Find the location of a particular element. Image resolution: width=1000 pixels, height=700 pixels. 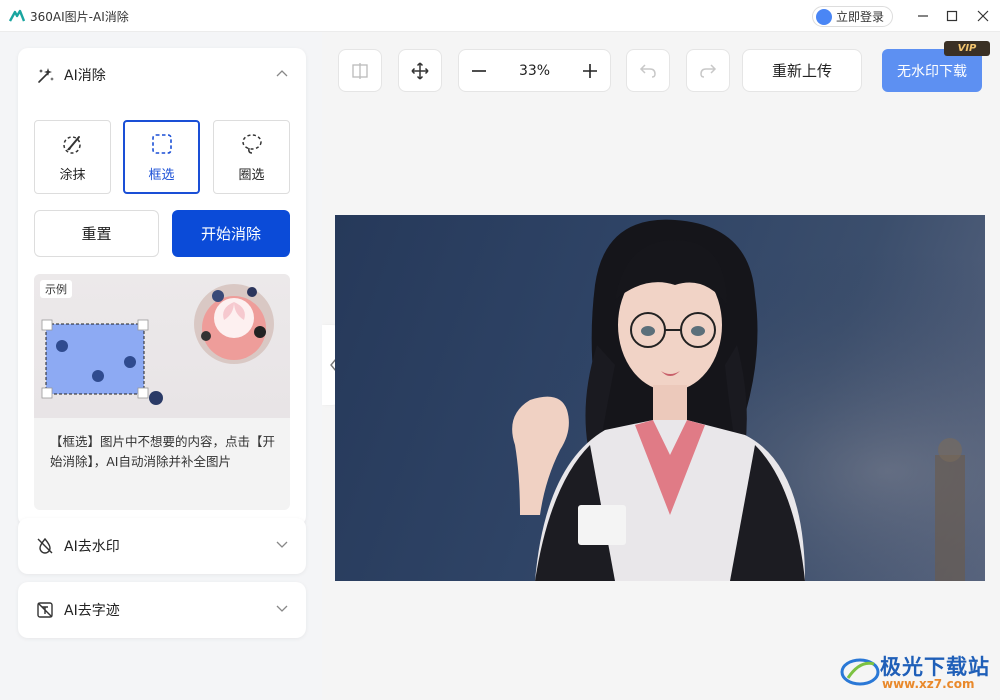

vip-badge: VIP is located at coordinates (967, 48).